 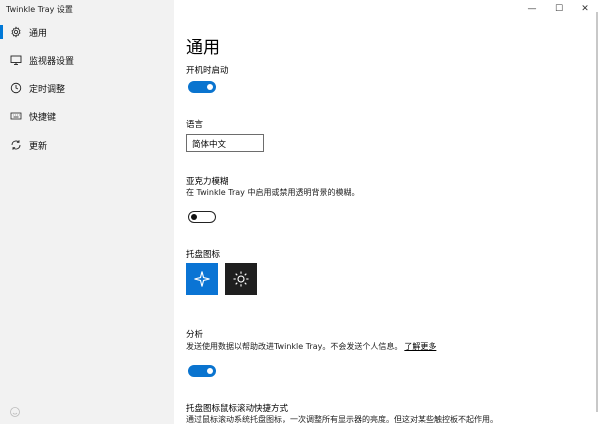 What do you see at coordinates (87, 116) in the screenshot?
I see `sidebar-item-hotkeys: 快捷键` at bounding box center [87, 116].